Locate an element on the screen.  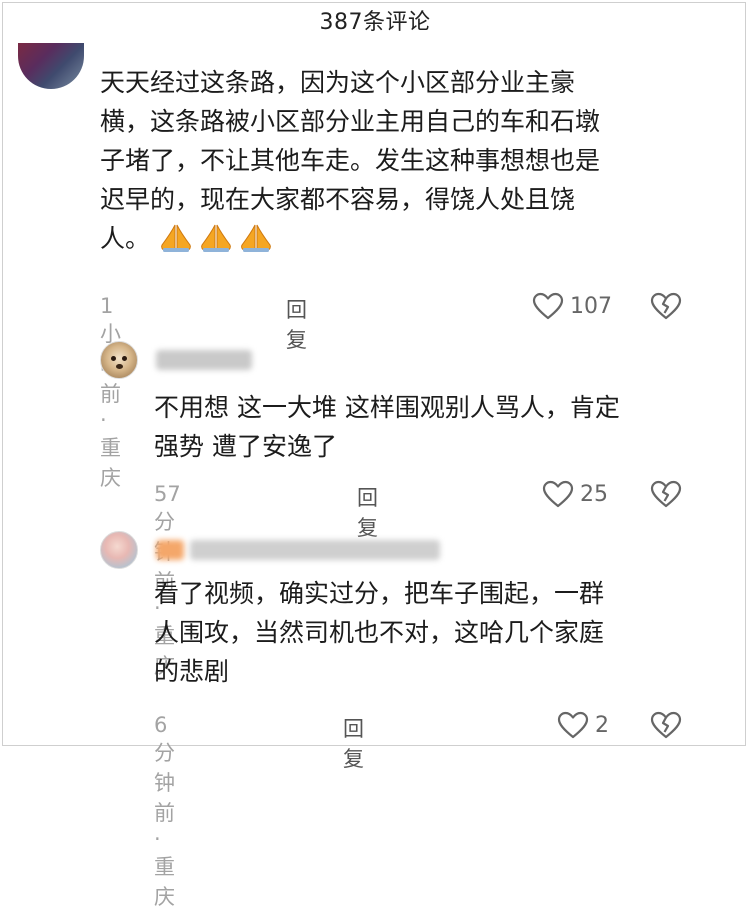
comment-line: 不用想 这一大堆 这样围观别人骂人，肯定 is located at coordinates (387, 407).